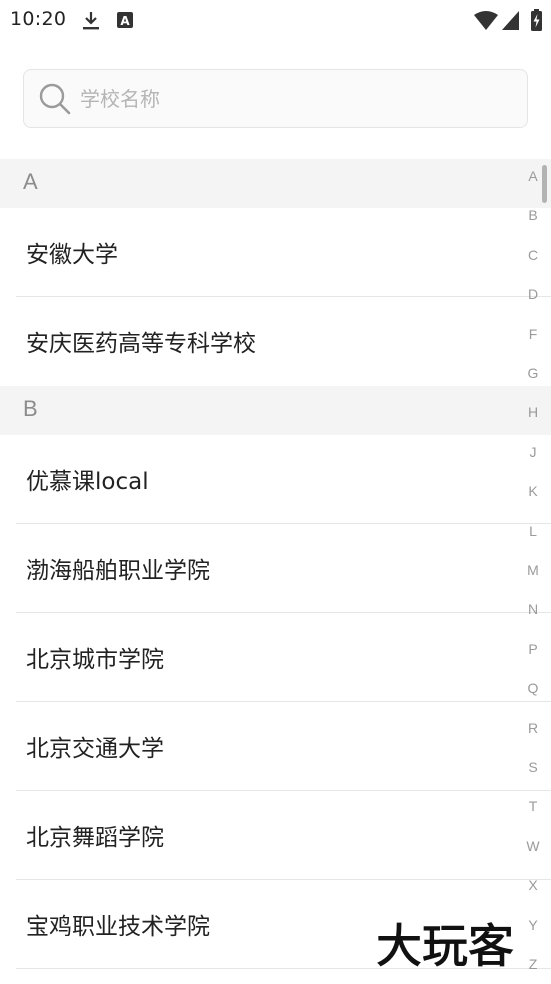 Image resolution: width=551 pixels, height=984 pixels. What do you see at coordinates (38, 19) in the screenshot?
I see `status-time: 10:20` at bounding box center [38, 19].